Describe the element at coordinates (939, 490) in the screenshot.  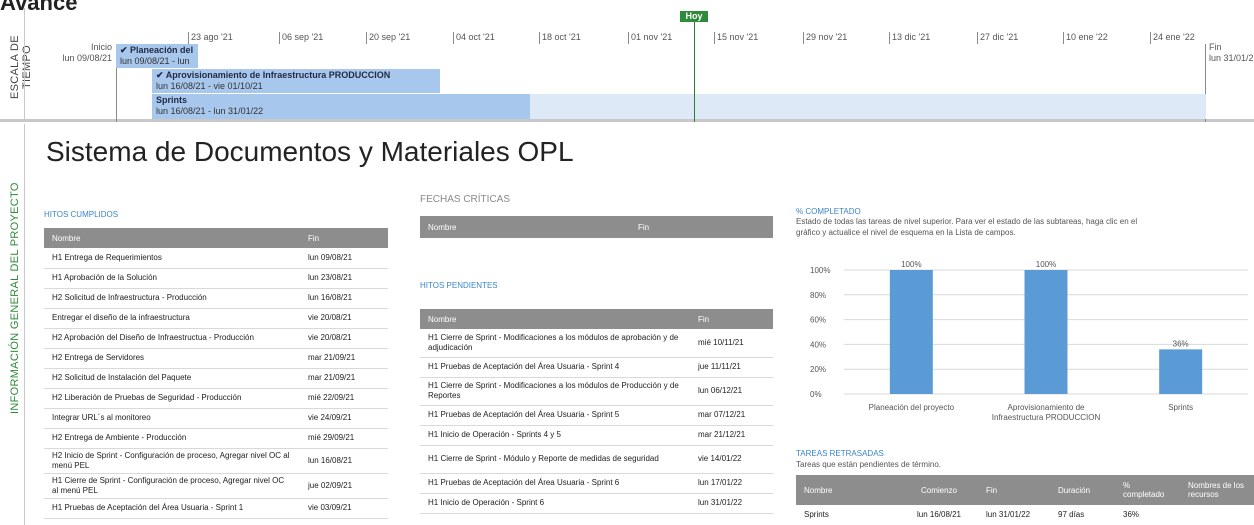
I see `col-header-comienzo: Comienzo` at that location.